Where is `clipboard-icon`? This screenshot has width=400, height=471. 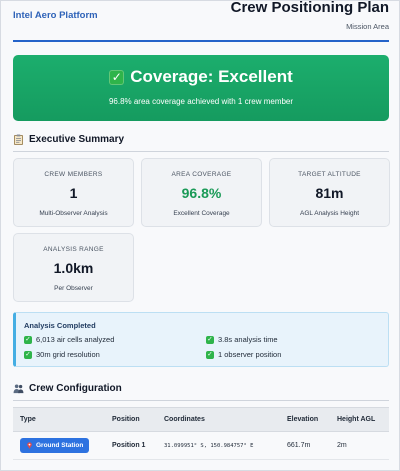
clipboard-icon is located at coordinates (18, 139).